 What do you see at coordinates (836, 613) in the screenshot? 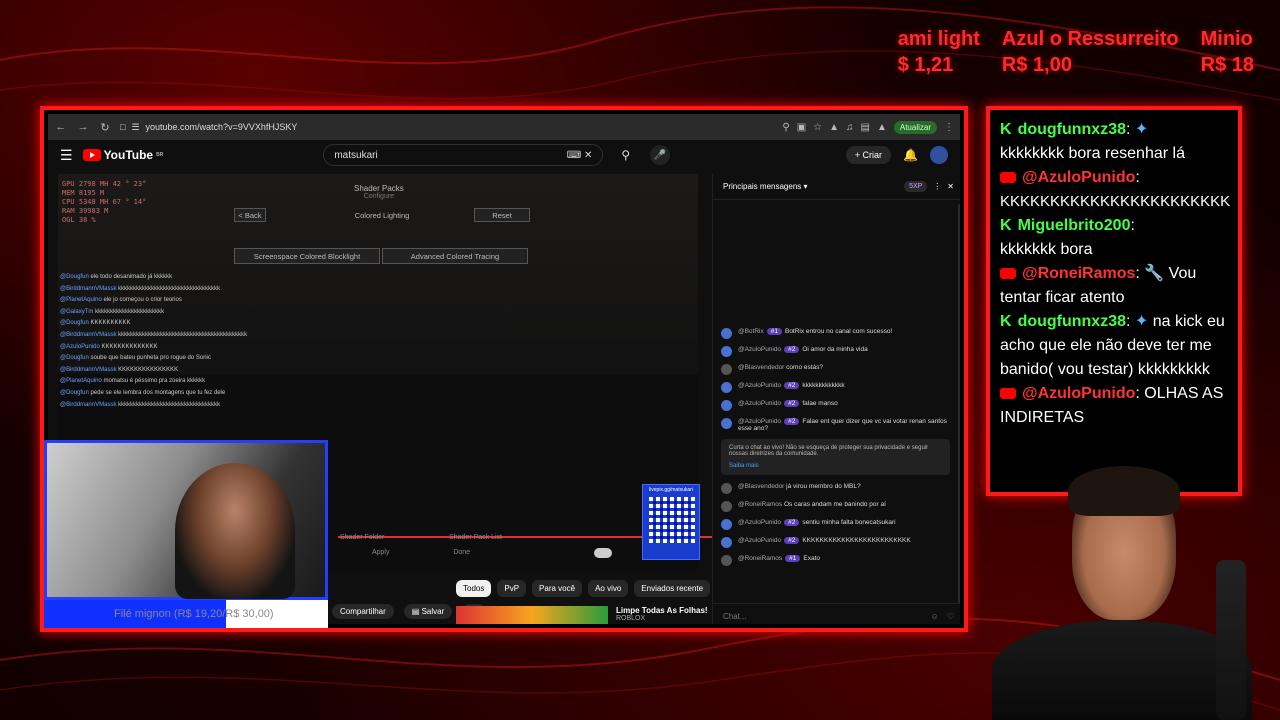
I see `chat-input: Chat... ☺ ♡` at bounding box center [836, 613].